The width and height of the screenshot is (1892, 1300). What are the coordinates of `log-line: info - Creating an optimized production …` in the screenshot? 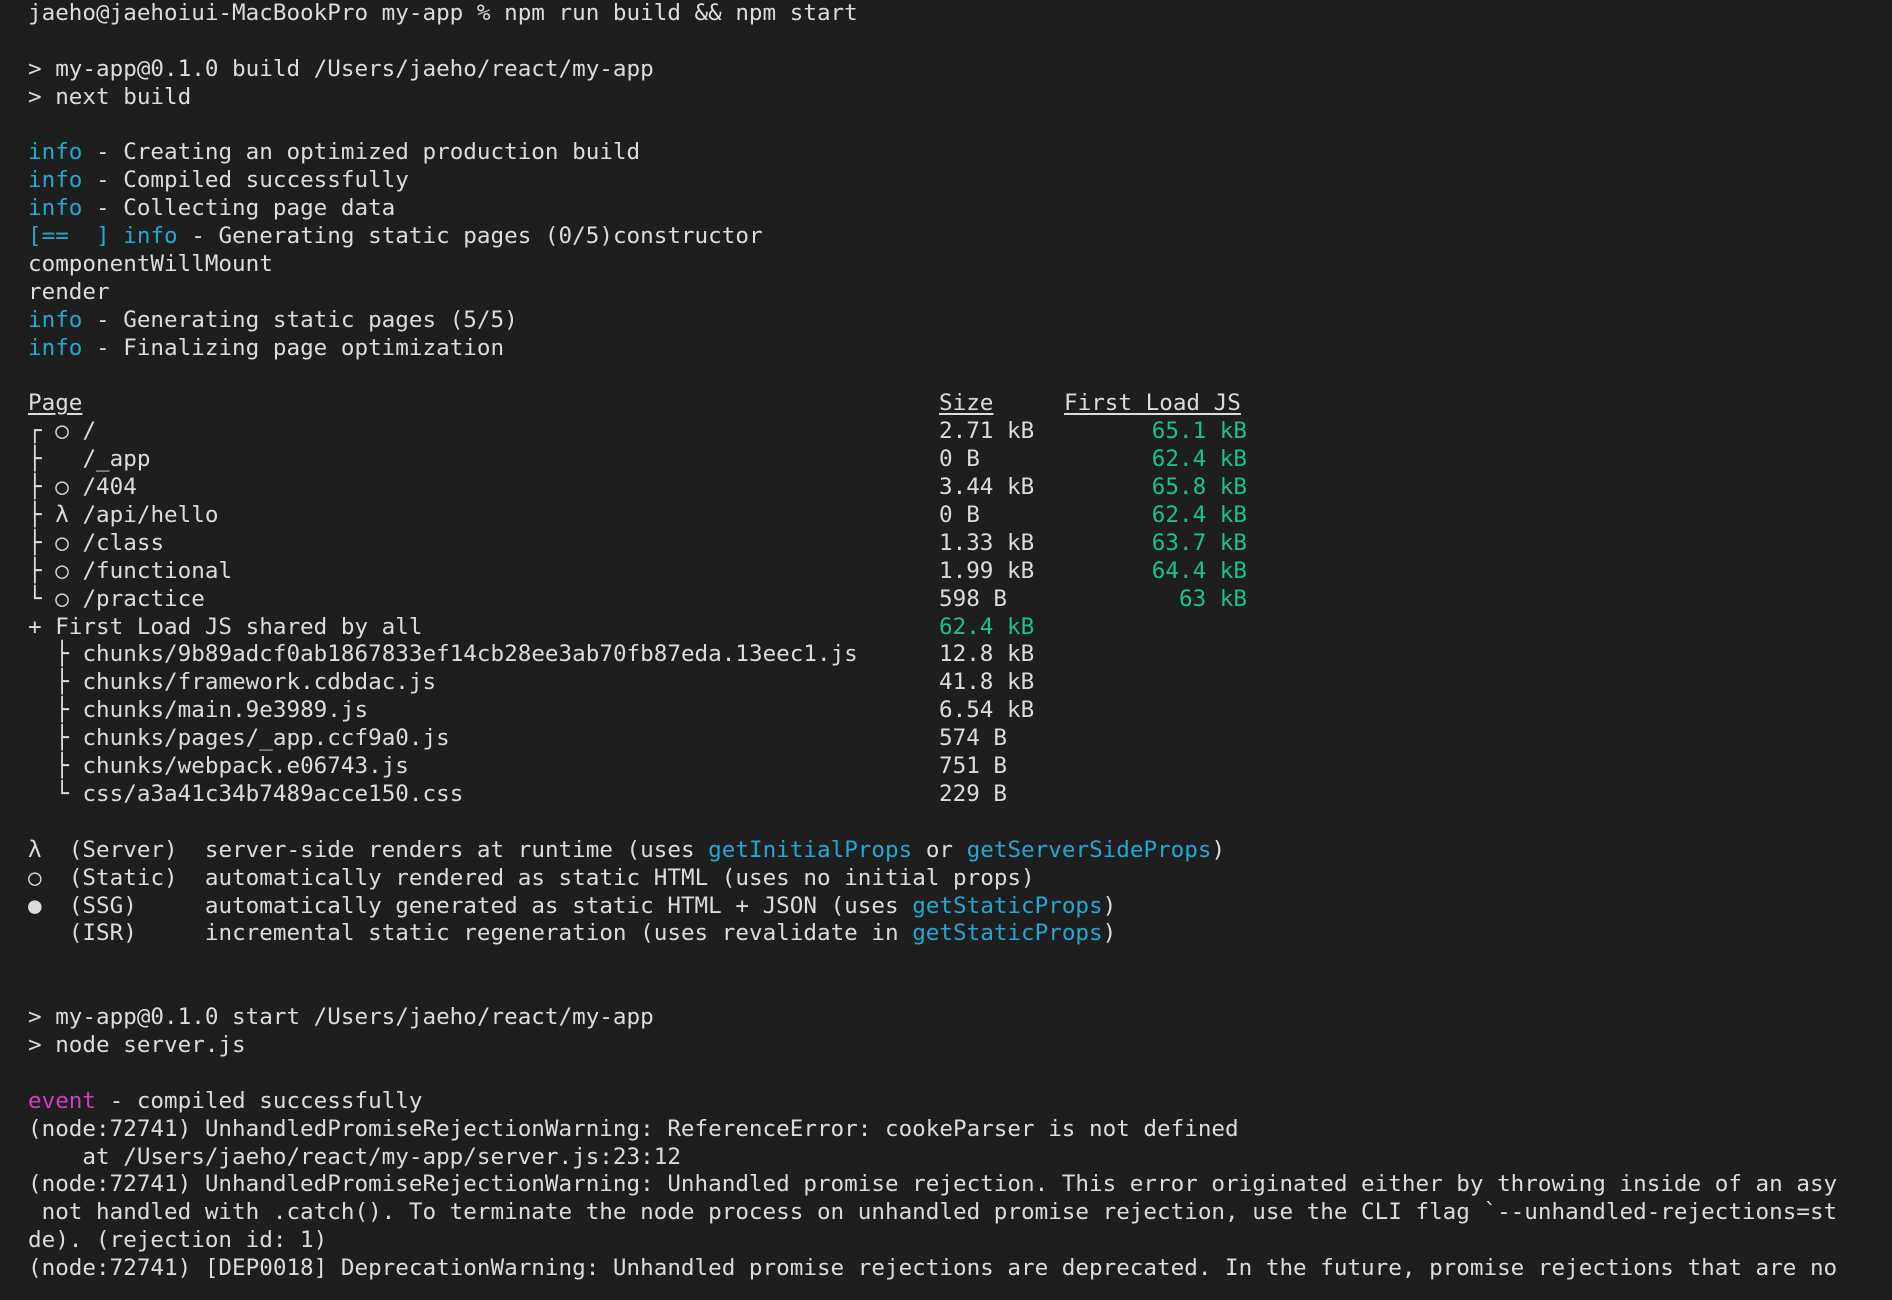 It's located at (960, 153).